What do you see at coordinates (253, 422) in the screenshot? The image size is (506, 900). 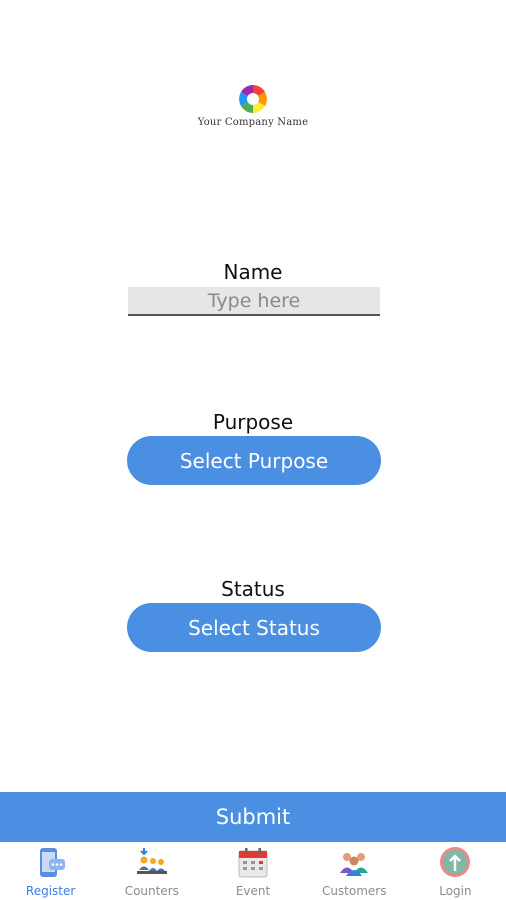 I see `purpose-label: Purpose` at bounding box center [253, 422].